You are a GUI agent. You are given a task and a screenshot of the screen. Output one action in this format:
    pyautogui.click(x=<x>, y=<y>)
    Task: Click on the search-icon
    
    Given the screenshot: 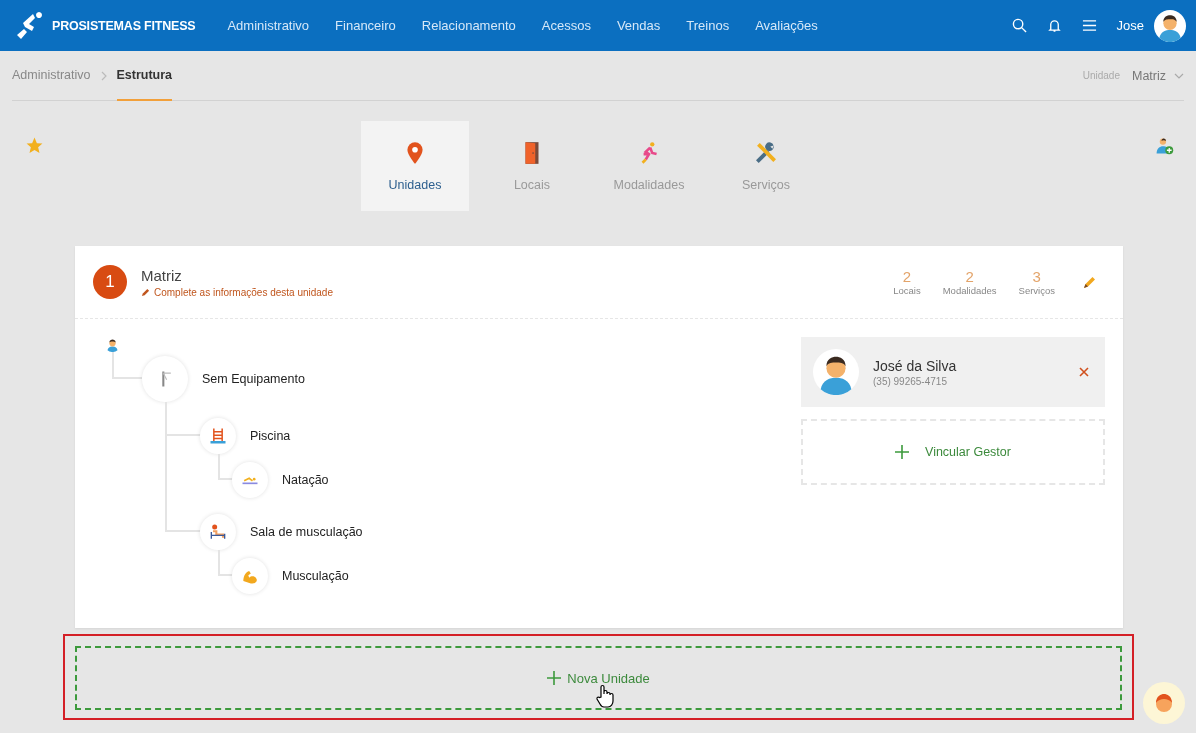 What is the action you would take?
    pyautogui.click(x=1019, y=25)
    